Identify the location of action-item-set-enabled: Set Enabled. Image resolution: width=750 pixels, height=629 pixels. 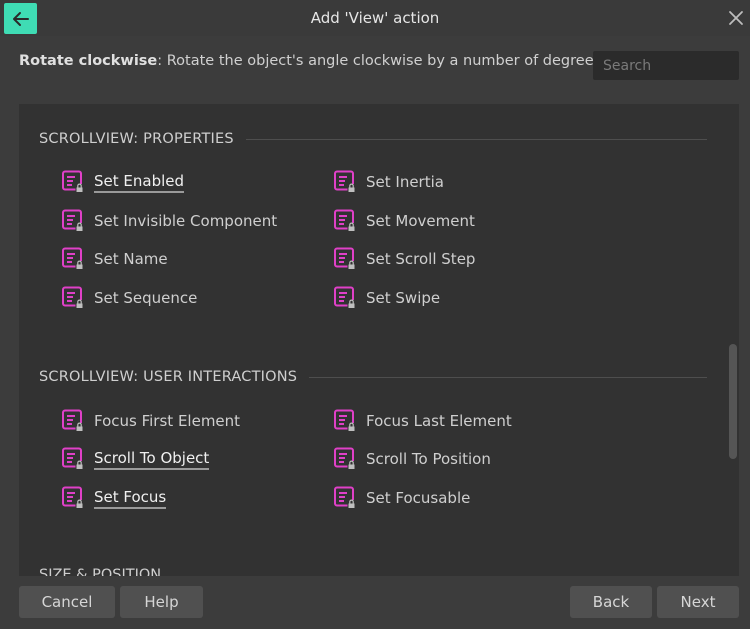
(123, 182).